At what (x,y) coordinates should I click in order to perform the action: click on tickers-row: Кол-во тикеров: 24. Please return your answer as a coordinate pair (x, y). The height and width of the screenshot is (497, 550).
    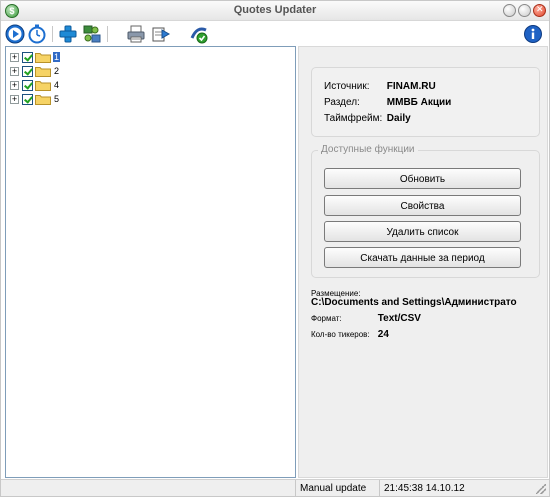
    Looking at the image, I should click on (350, 334).